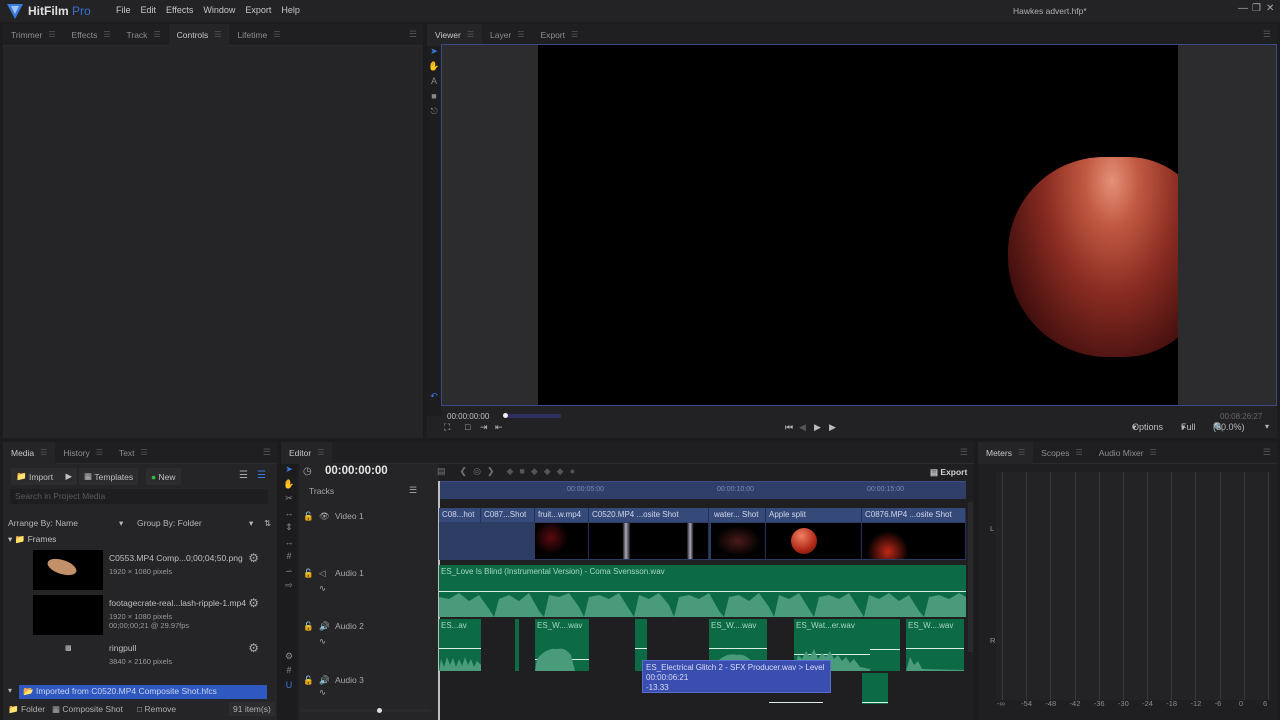 This screenshot has width=1280, height=720. What do you see at coordinates (163, 476) in the screenshot?
I see `new-button: ● New` at bounding box center [163, 476].